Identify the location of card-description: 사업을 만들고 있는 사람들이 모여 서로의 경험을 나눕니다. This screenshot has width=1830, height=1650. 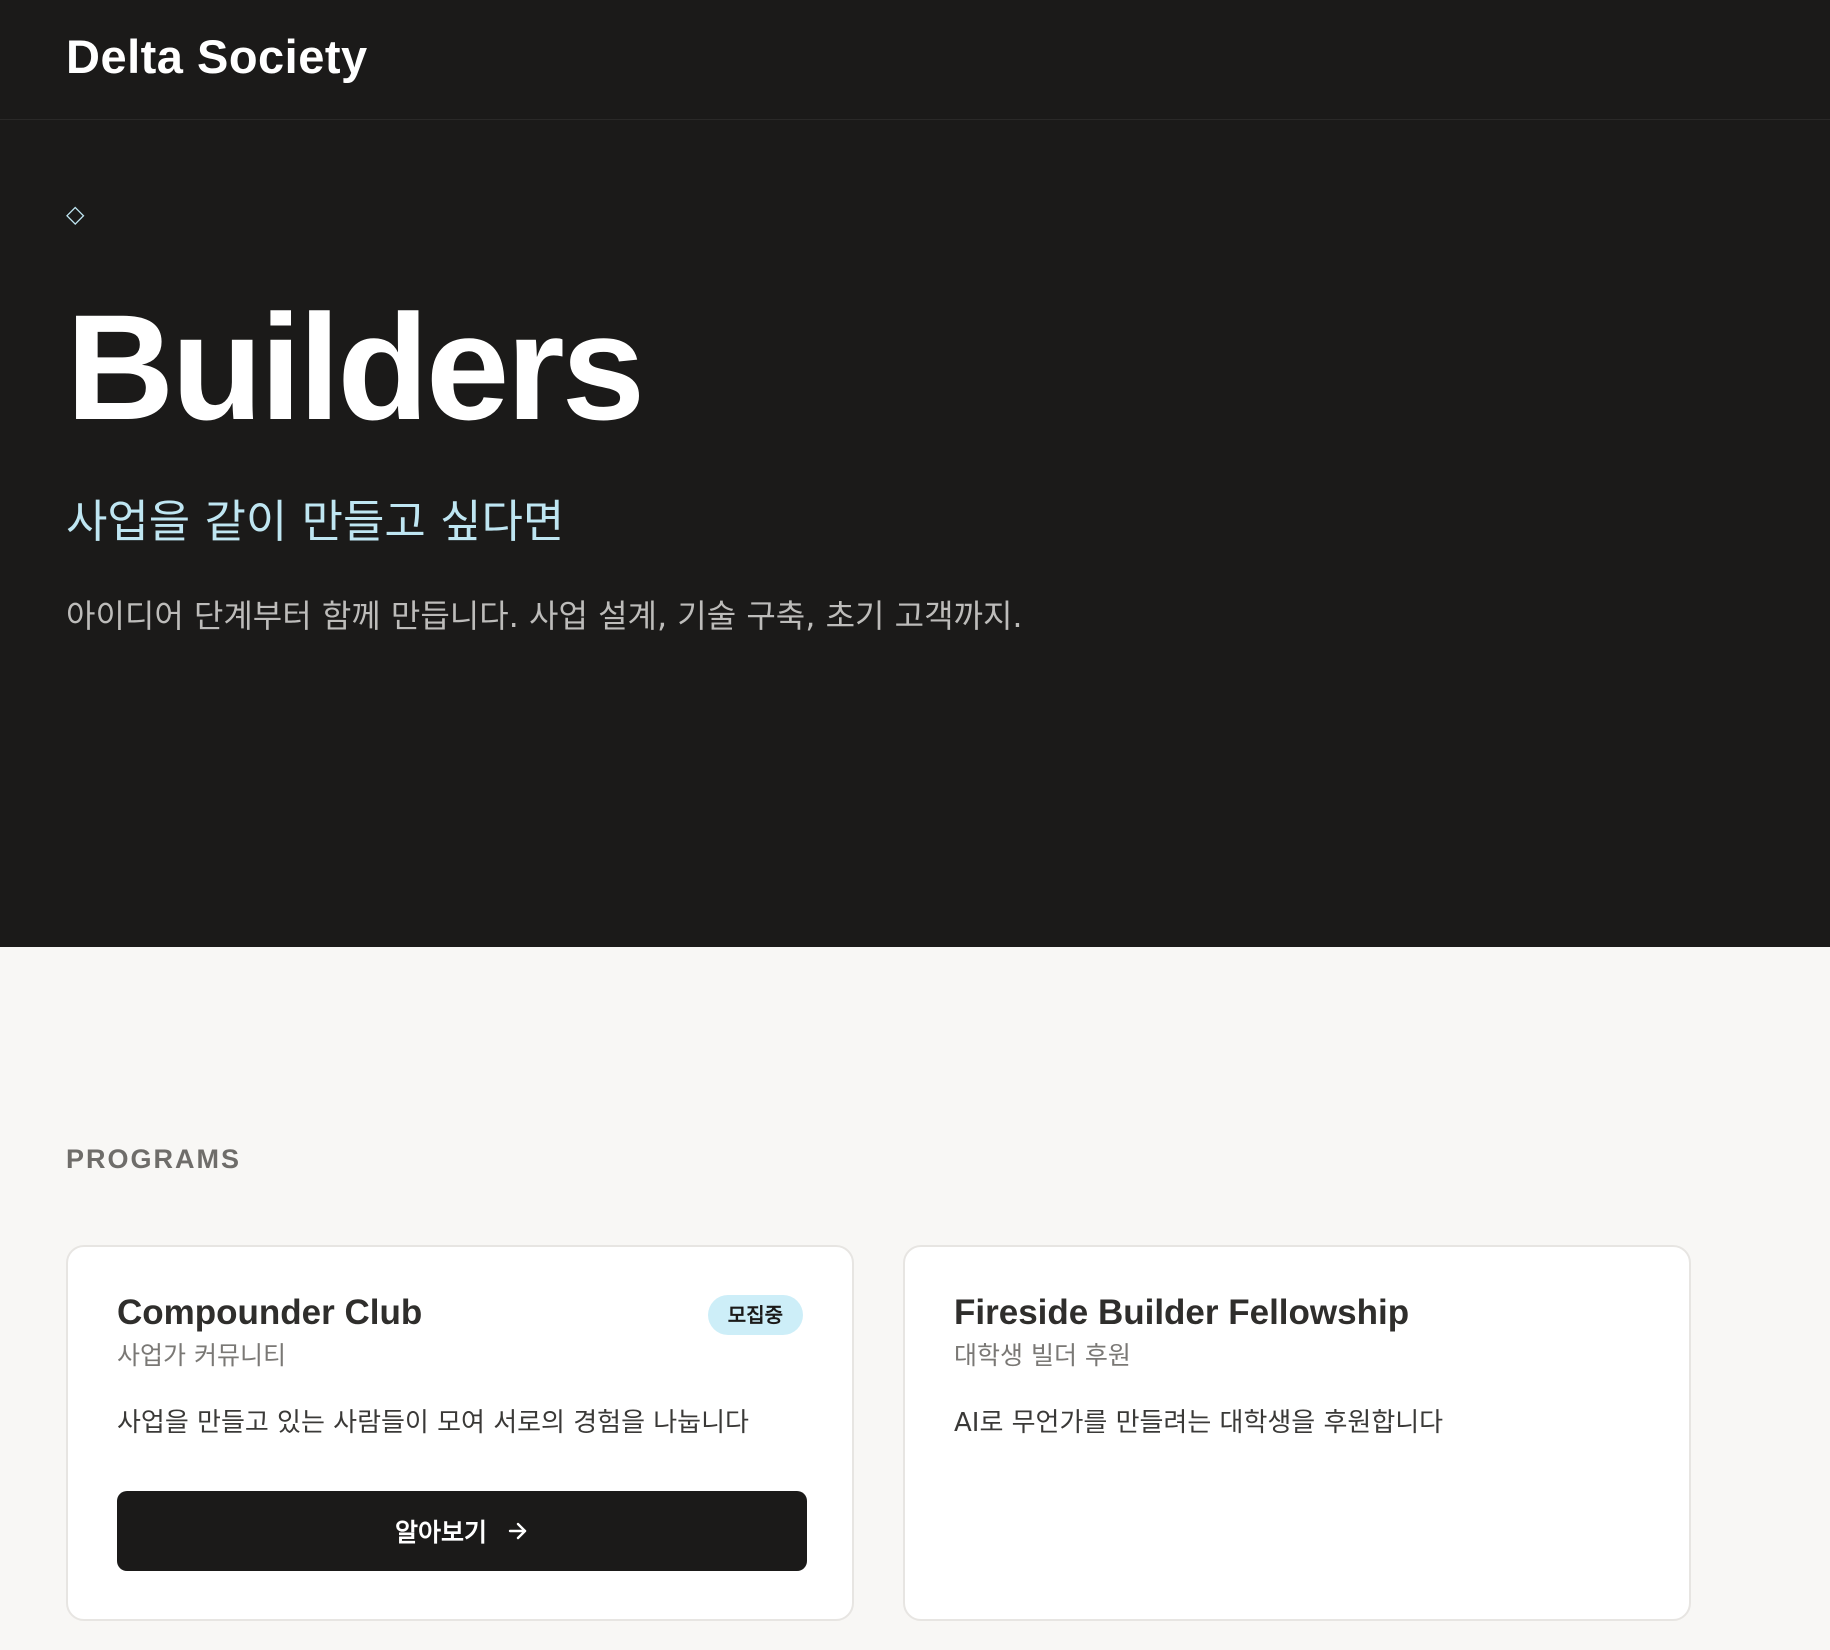
(433, 1423).